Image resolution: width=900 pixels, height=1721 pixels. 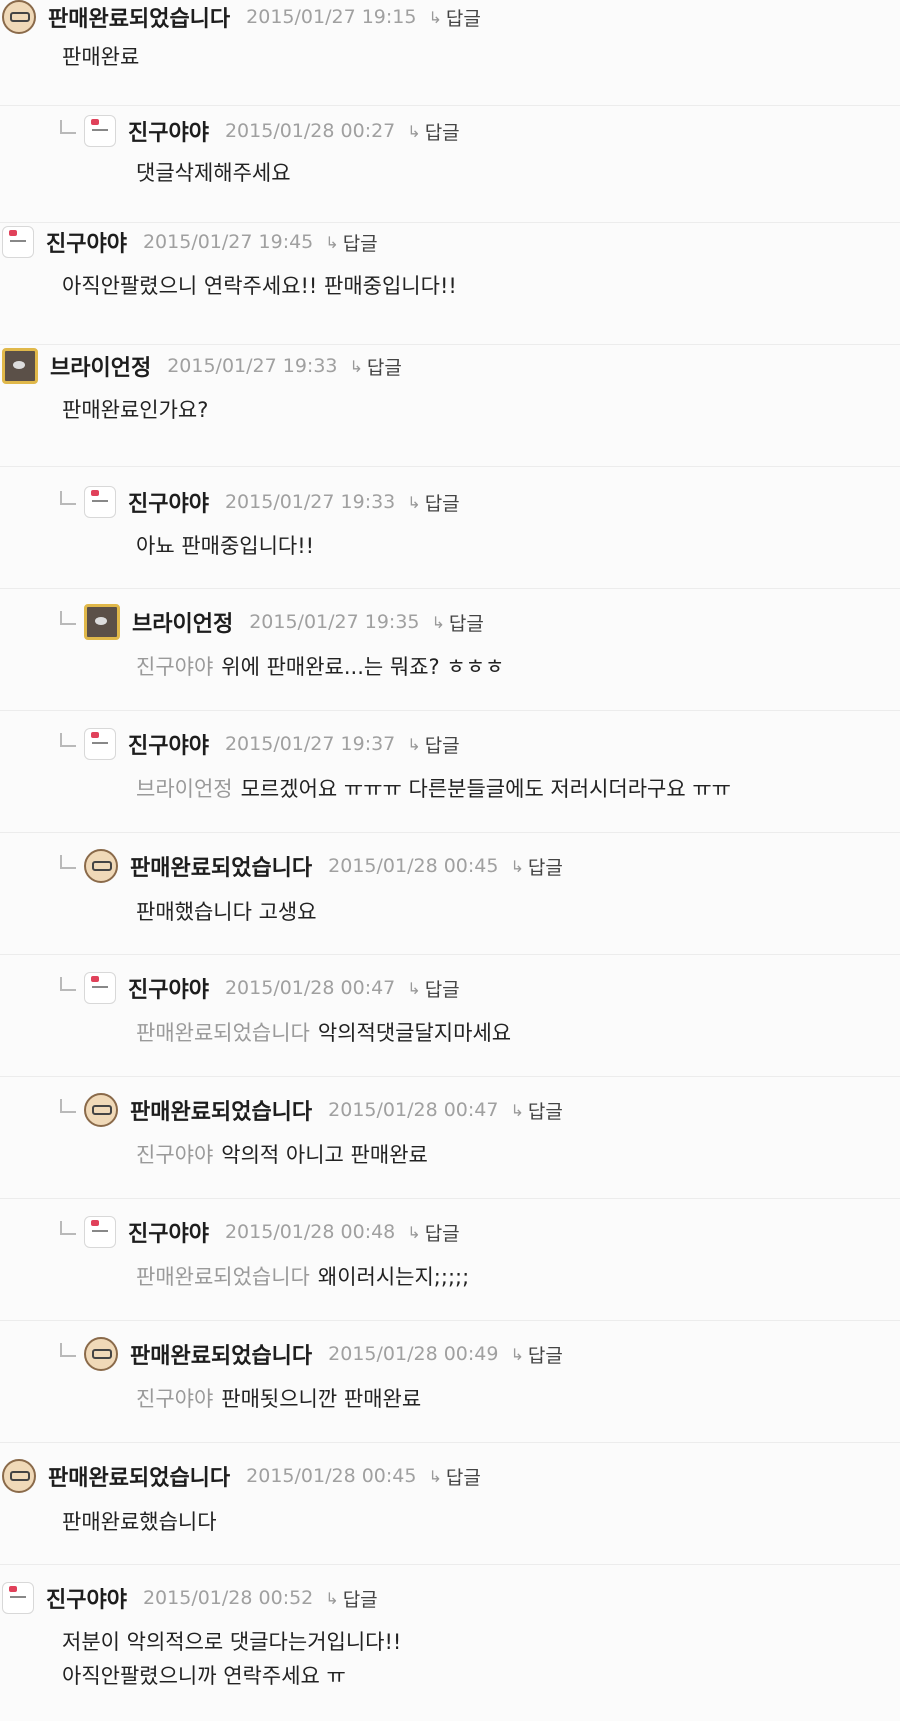 I want to click on comment-body: 브라이언정 모르겠어요 ㅠㅠㅠ 다른분들글에도 저러시더라구요 ㅠㅠ, so click(x=433, y=788).